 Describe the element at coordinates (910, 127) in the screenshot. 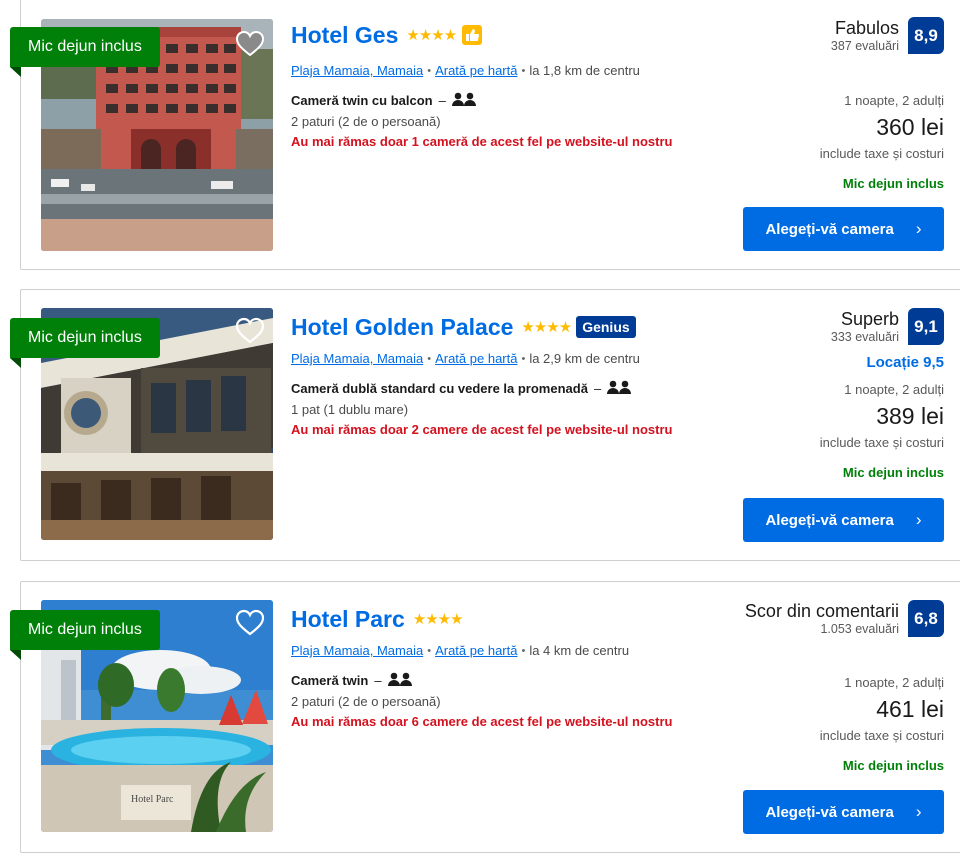

I see `price: 360 lei` at that location.